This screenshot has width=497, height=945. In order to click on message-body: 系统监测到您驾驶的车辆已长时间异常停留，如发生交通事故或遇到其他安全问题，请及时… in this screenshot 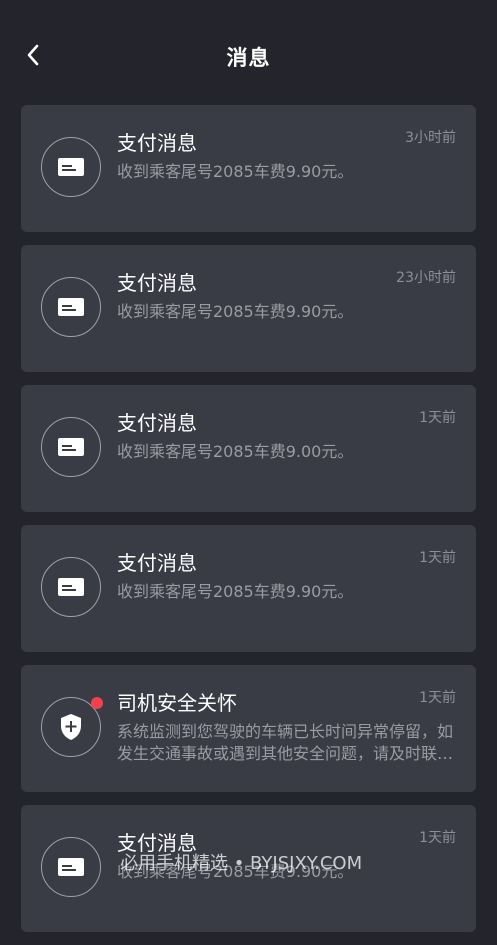, I will do `click(285, 742)`.